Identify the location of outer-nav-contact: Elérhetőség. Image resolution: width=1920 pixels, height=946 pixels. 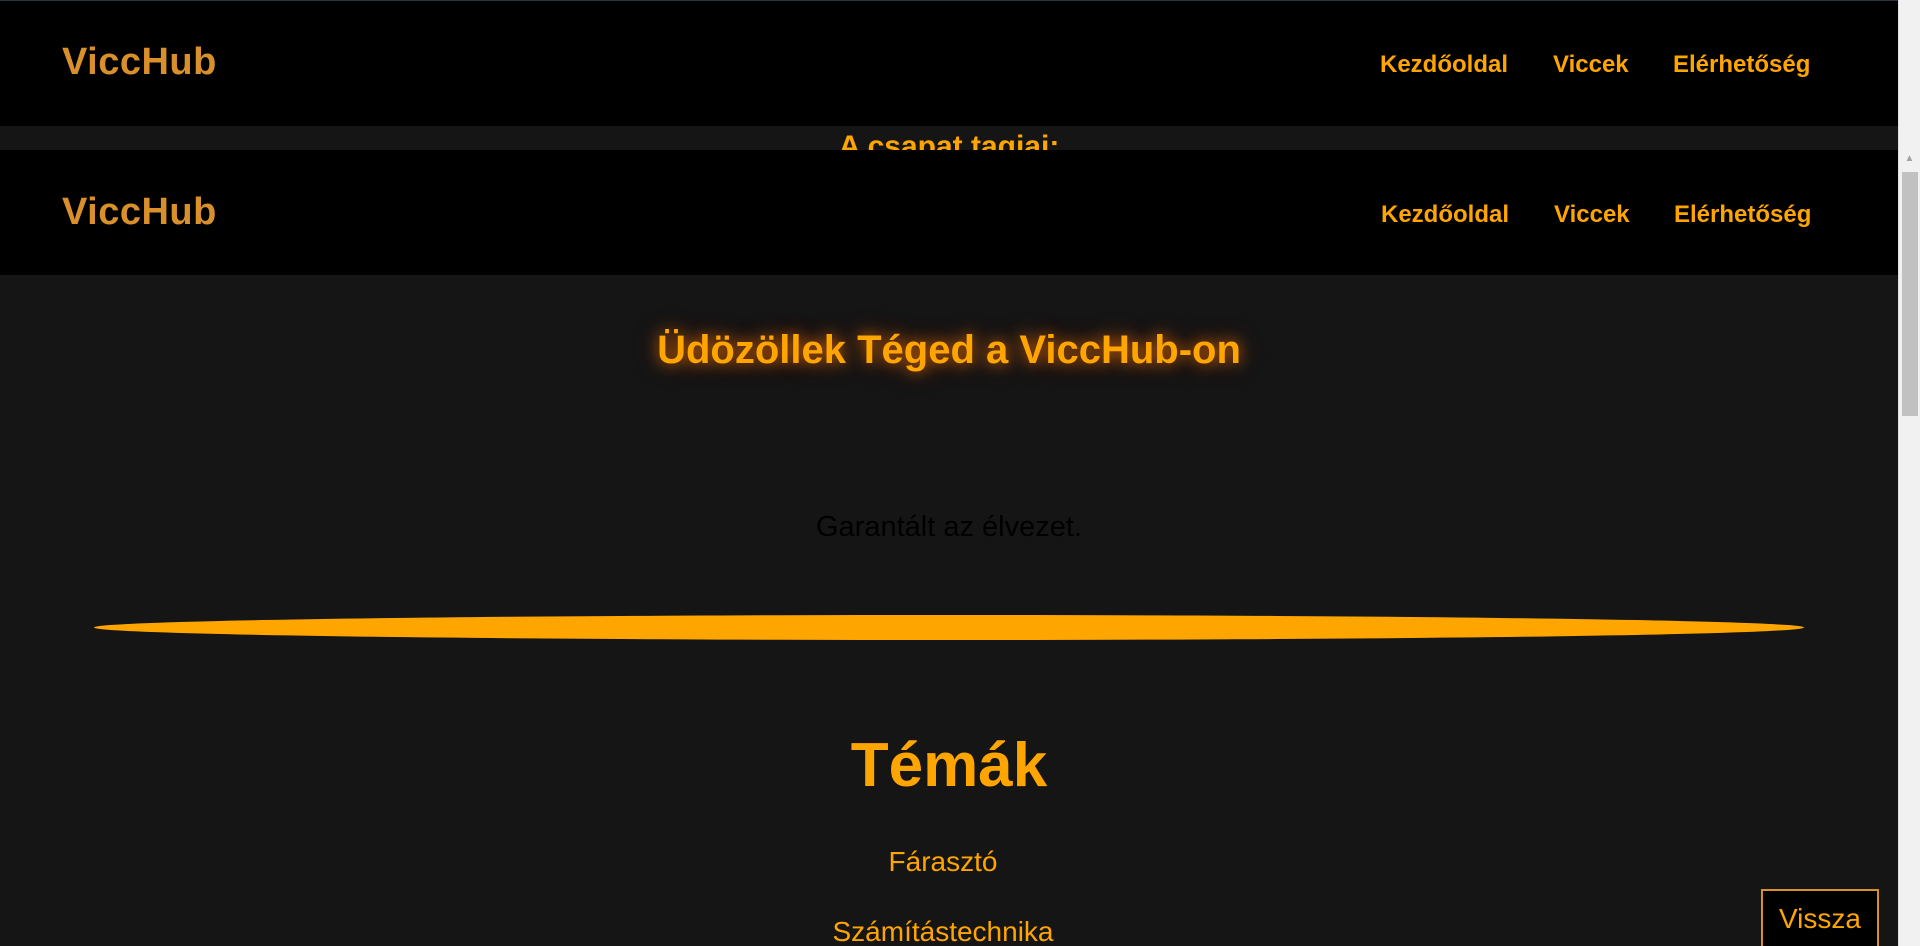
(1741, 65).